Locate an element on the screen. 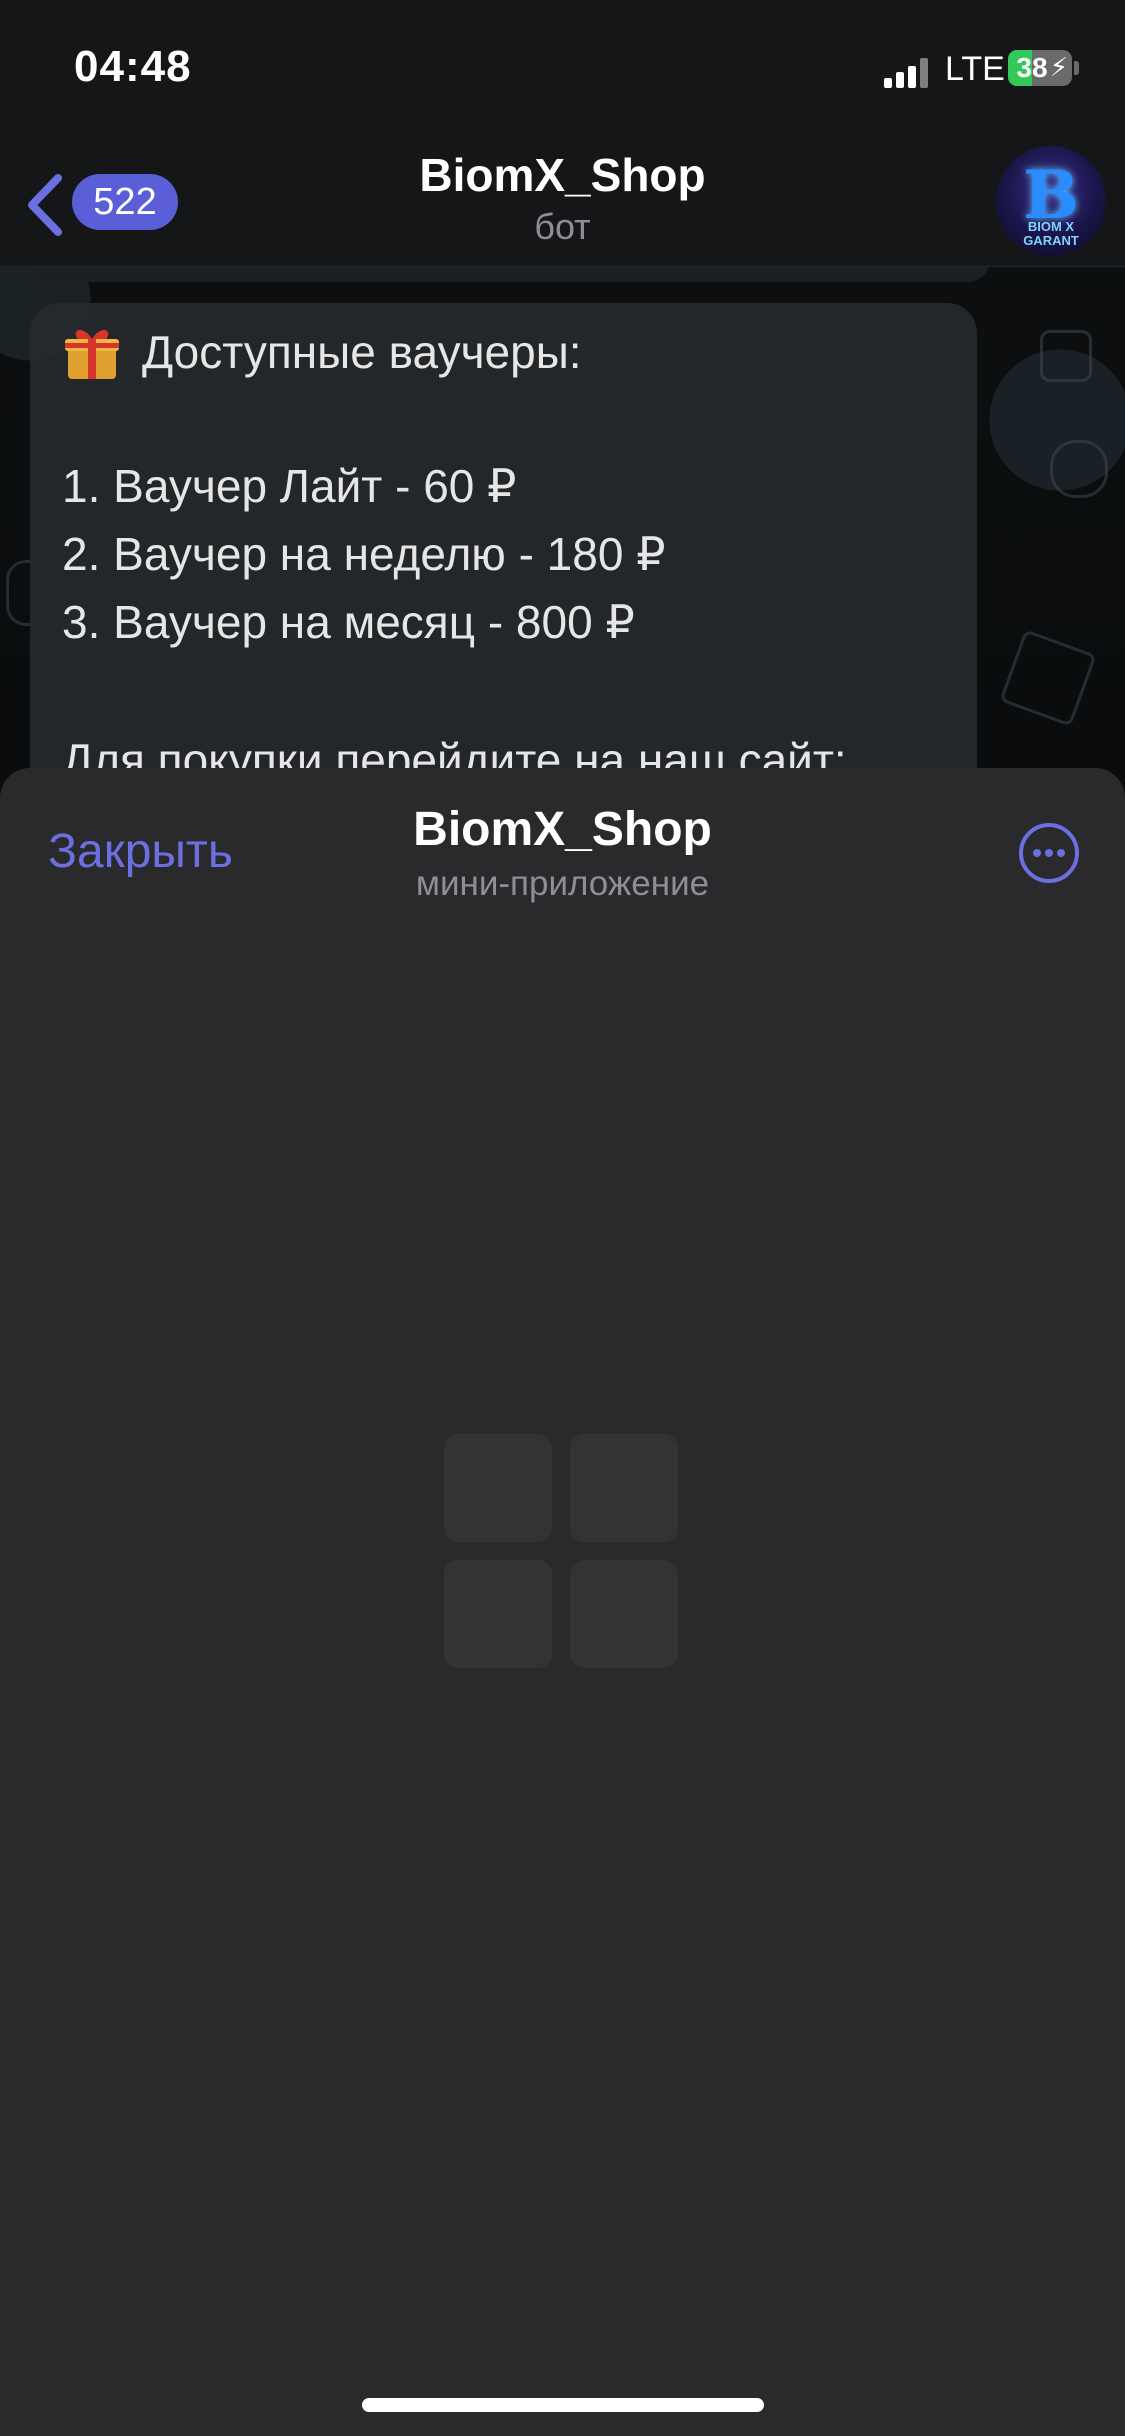 The width and height of the screenshot is (1125, 2436). status-bar: 04:48 LTE 38 ⚡ is located at coordinates (562, 70).